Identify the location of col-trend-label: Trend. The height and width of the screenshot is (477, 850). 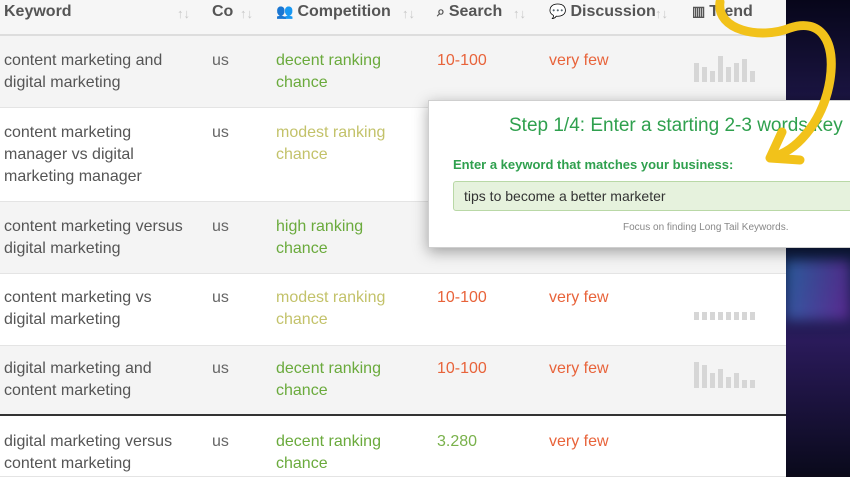
(731, 11).